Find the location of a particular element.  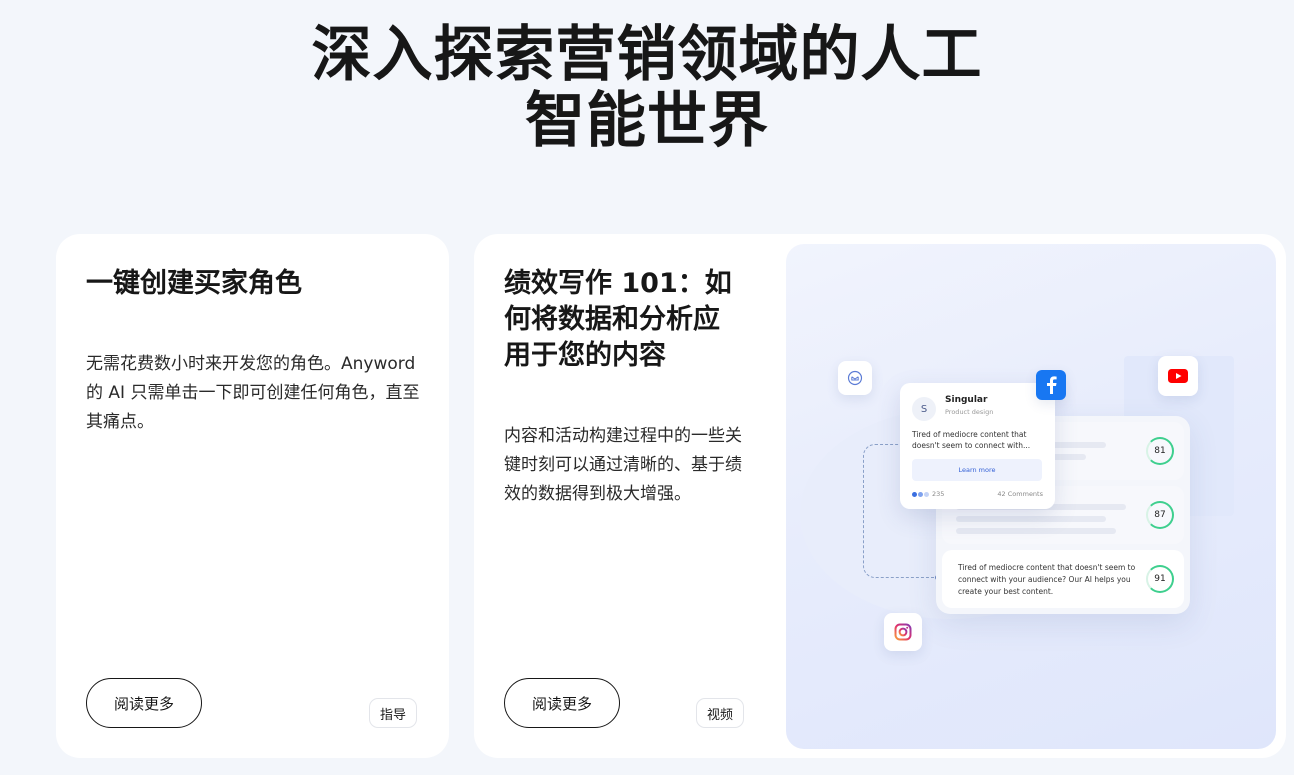

comment-count: 42 Comments is located at coordinates (1020, 494).